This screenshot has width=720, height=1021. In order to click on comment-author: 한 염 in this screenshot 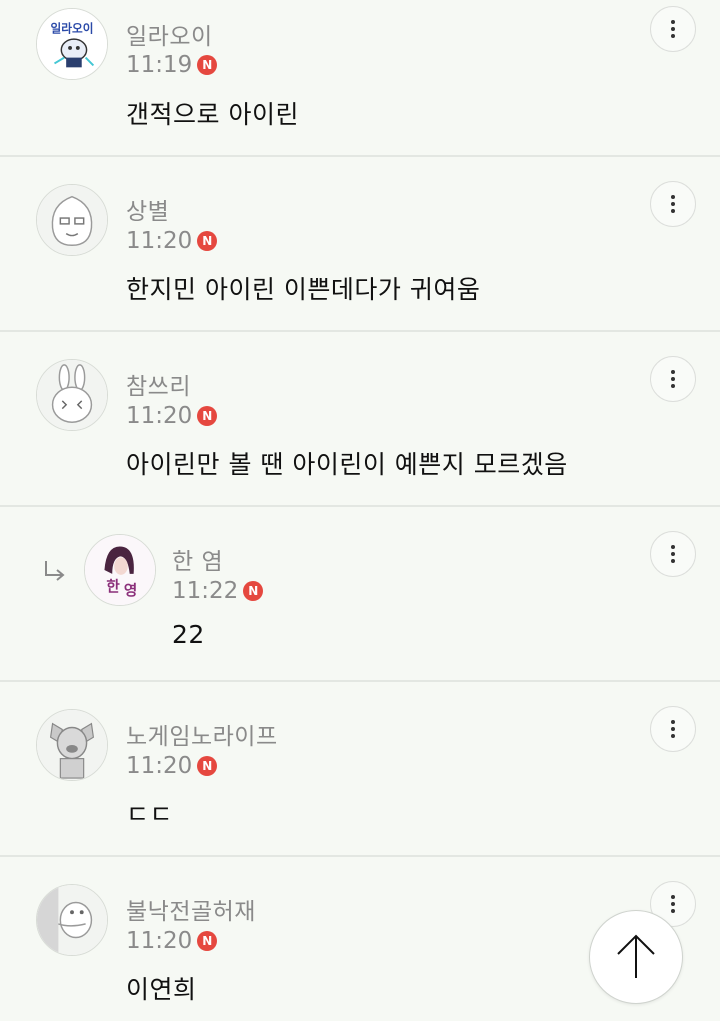, I will do `click(197, 559)`.